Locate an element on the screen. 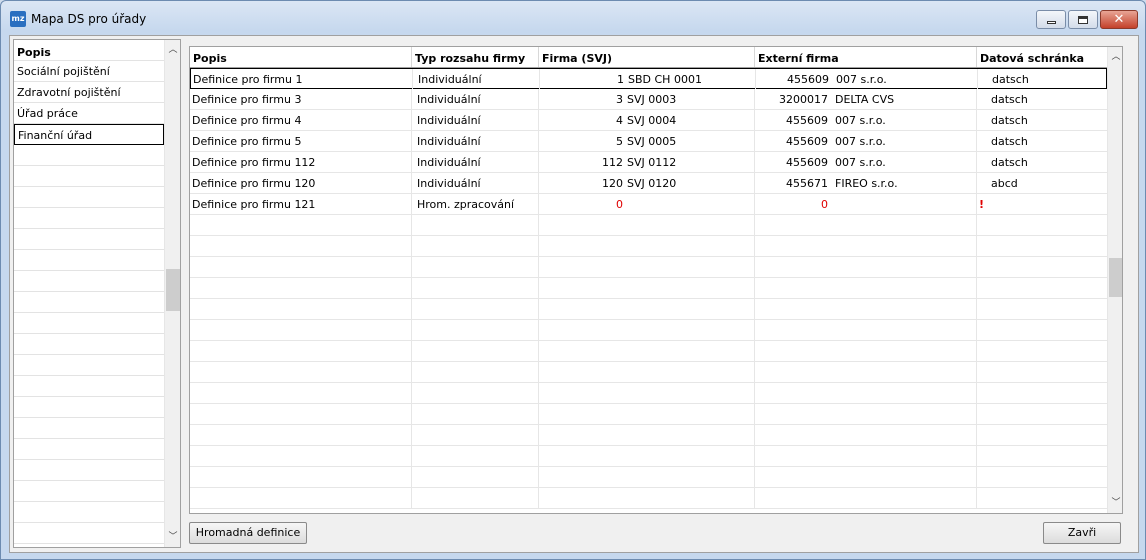  column-header-popis: Popis is located at coordinates (301, 57).